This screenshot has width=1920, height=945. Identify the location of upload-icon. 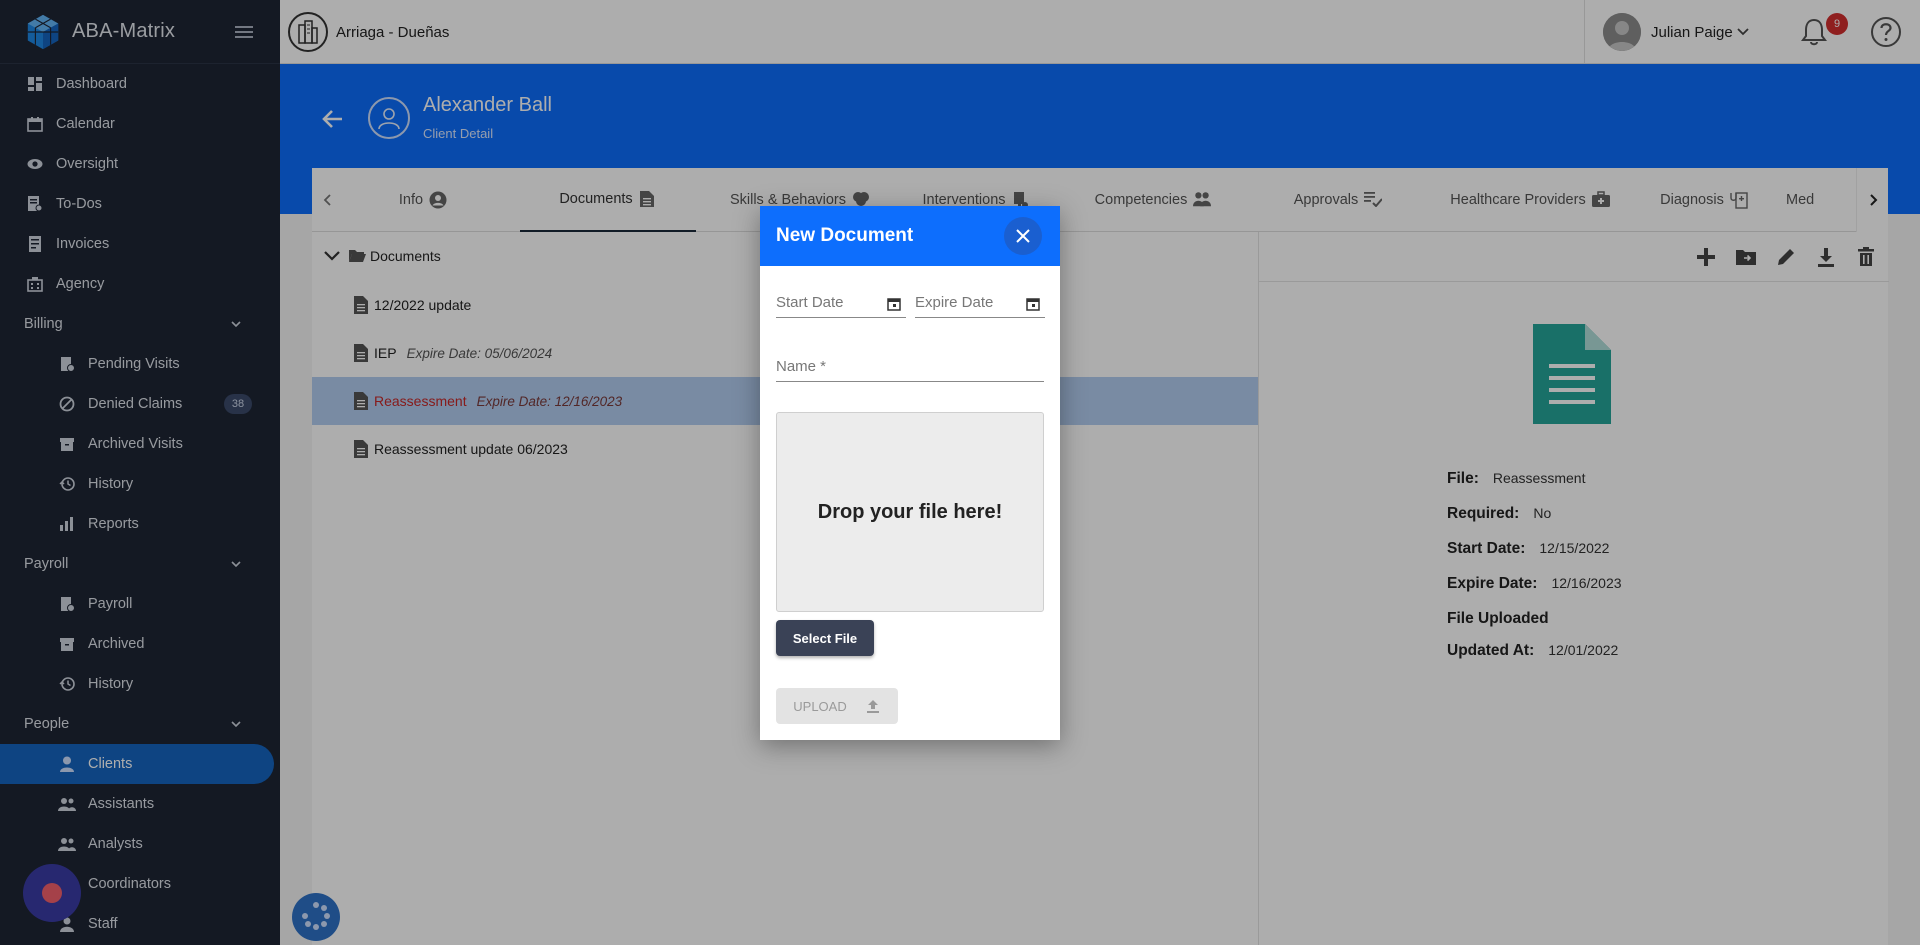
(872, 706).